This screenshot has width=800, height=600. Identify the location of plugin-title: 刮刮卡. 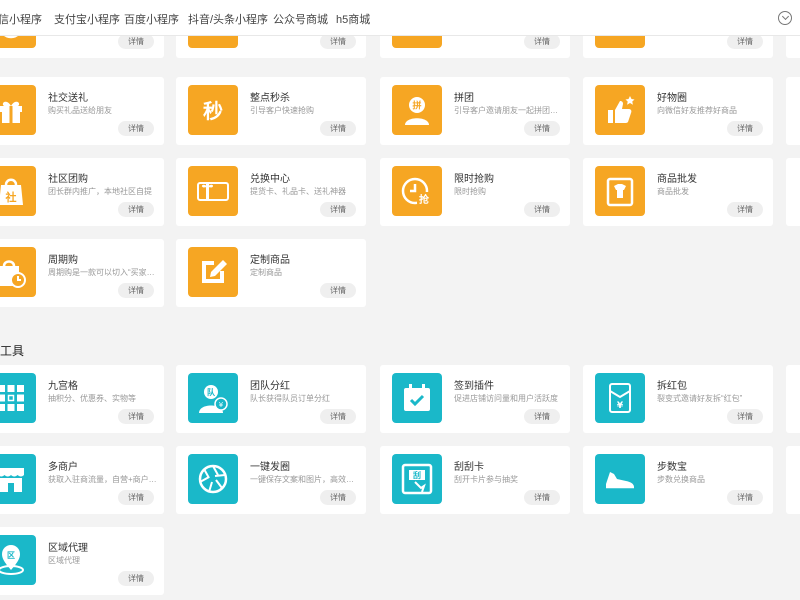
(469, 467).